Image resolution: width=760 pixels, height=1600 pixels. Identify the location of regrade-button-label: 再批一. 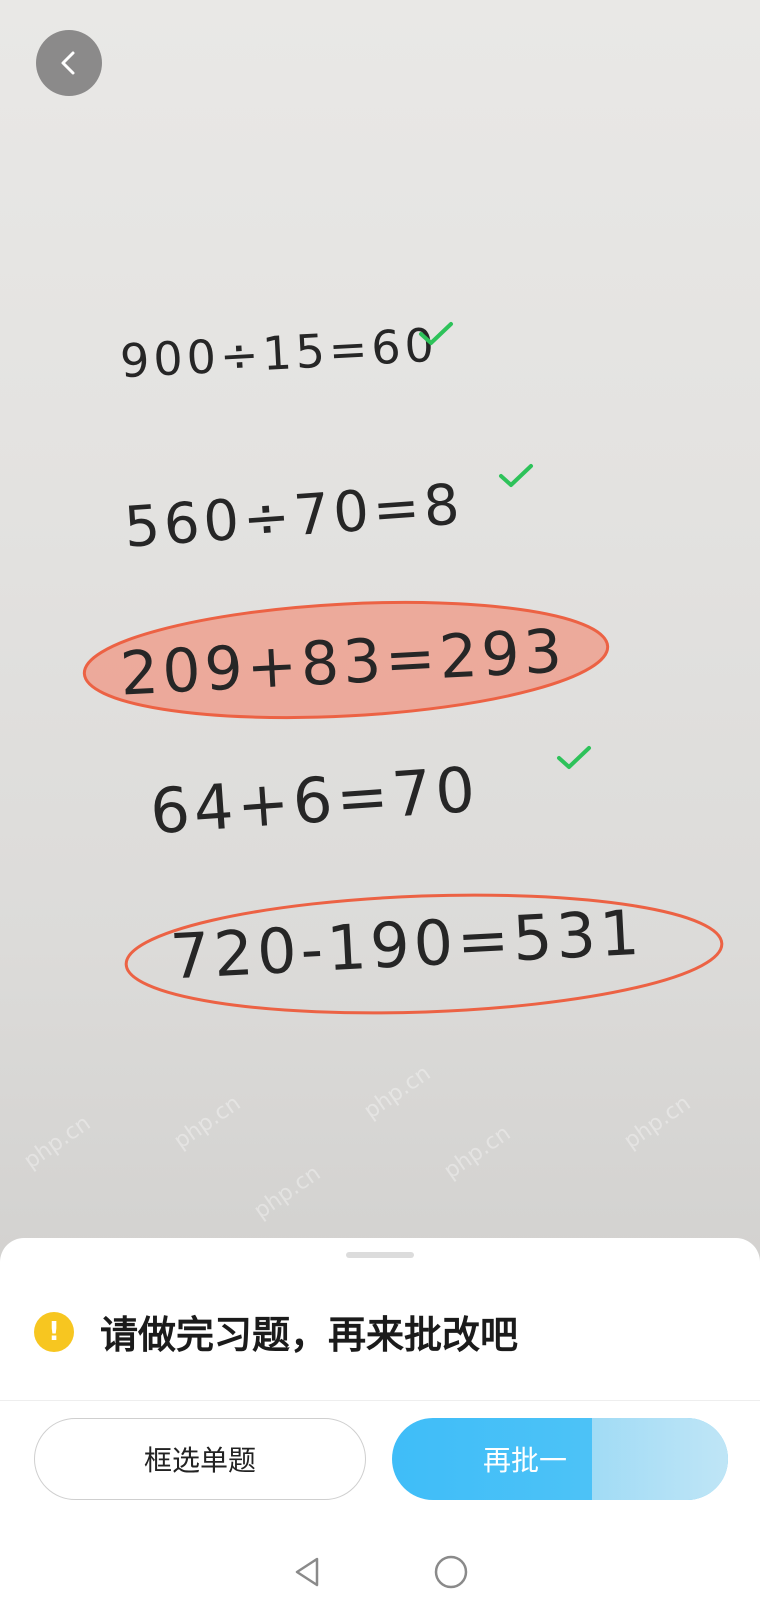
(524, 1460).